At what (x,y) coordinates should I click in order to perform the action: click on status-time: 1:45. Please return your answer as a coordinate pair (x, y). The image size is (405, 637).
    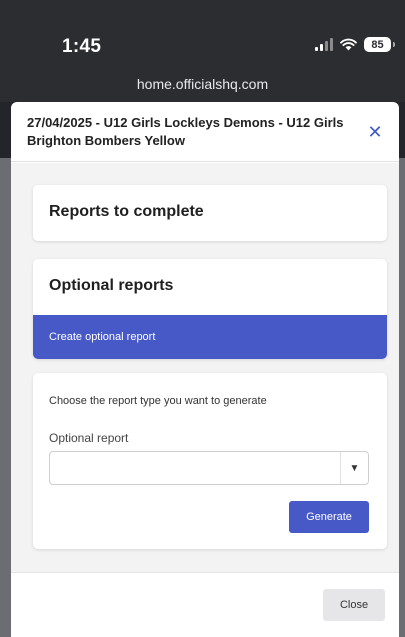
    Looking at the image, I should click on (82, 46).